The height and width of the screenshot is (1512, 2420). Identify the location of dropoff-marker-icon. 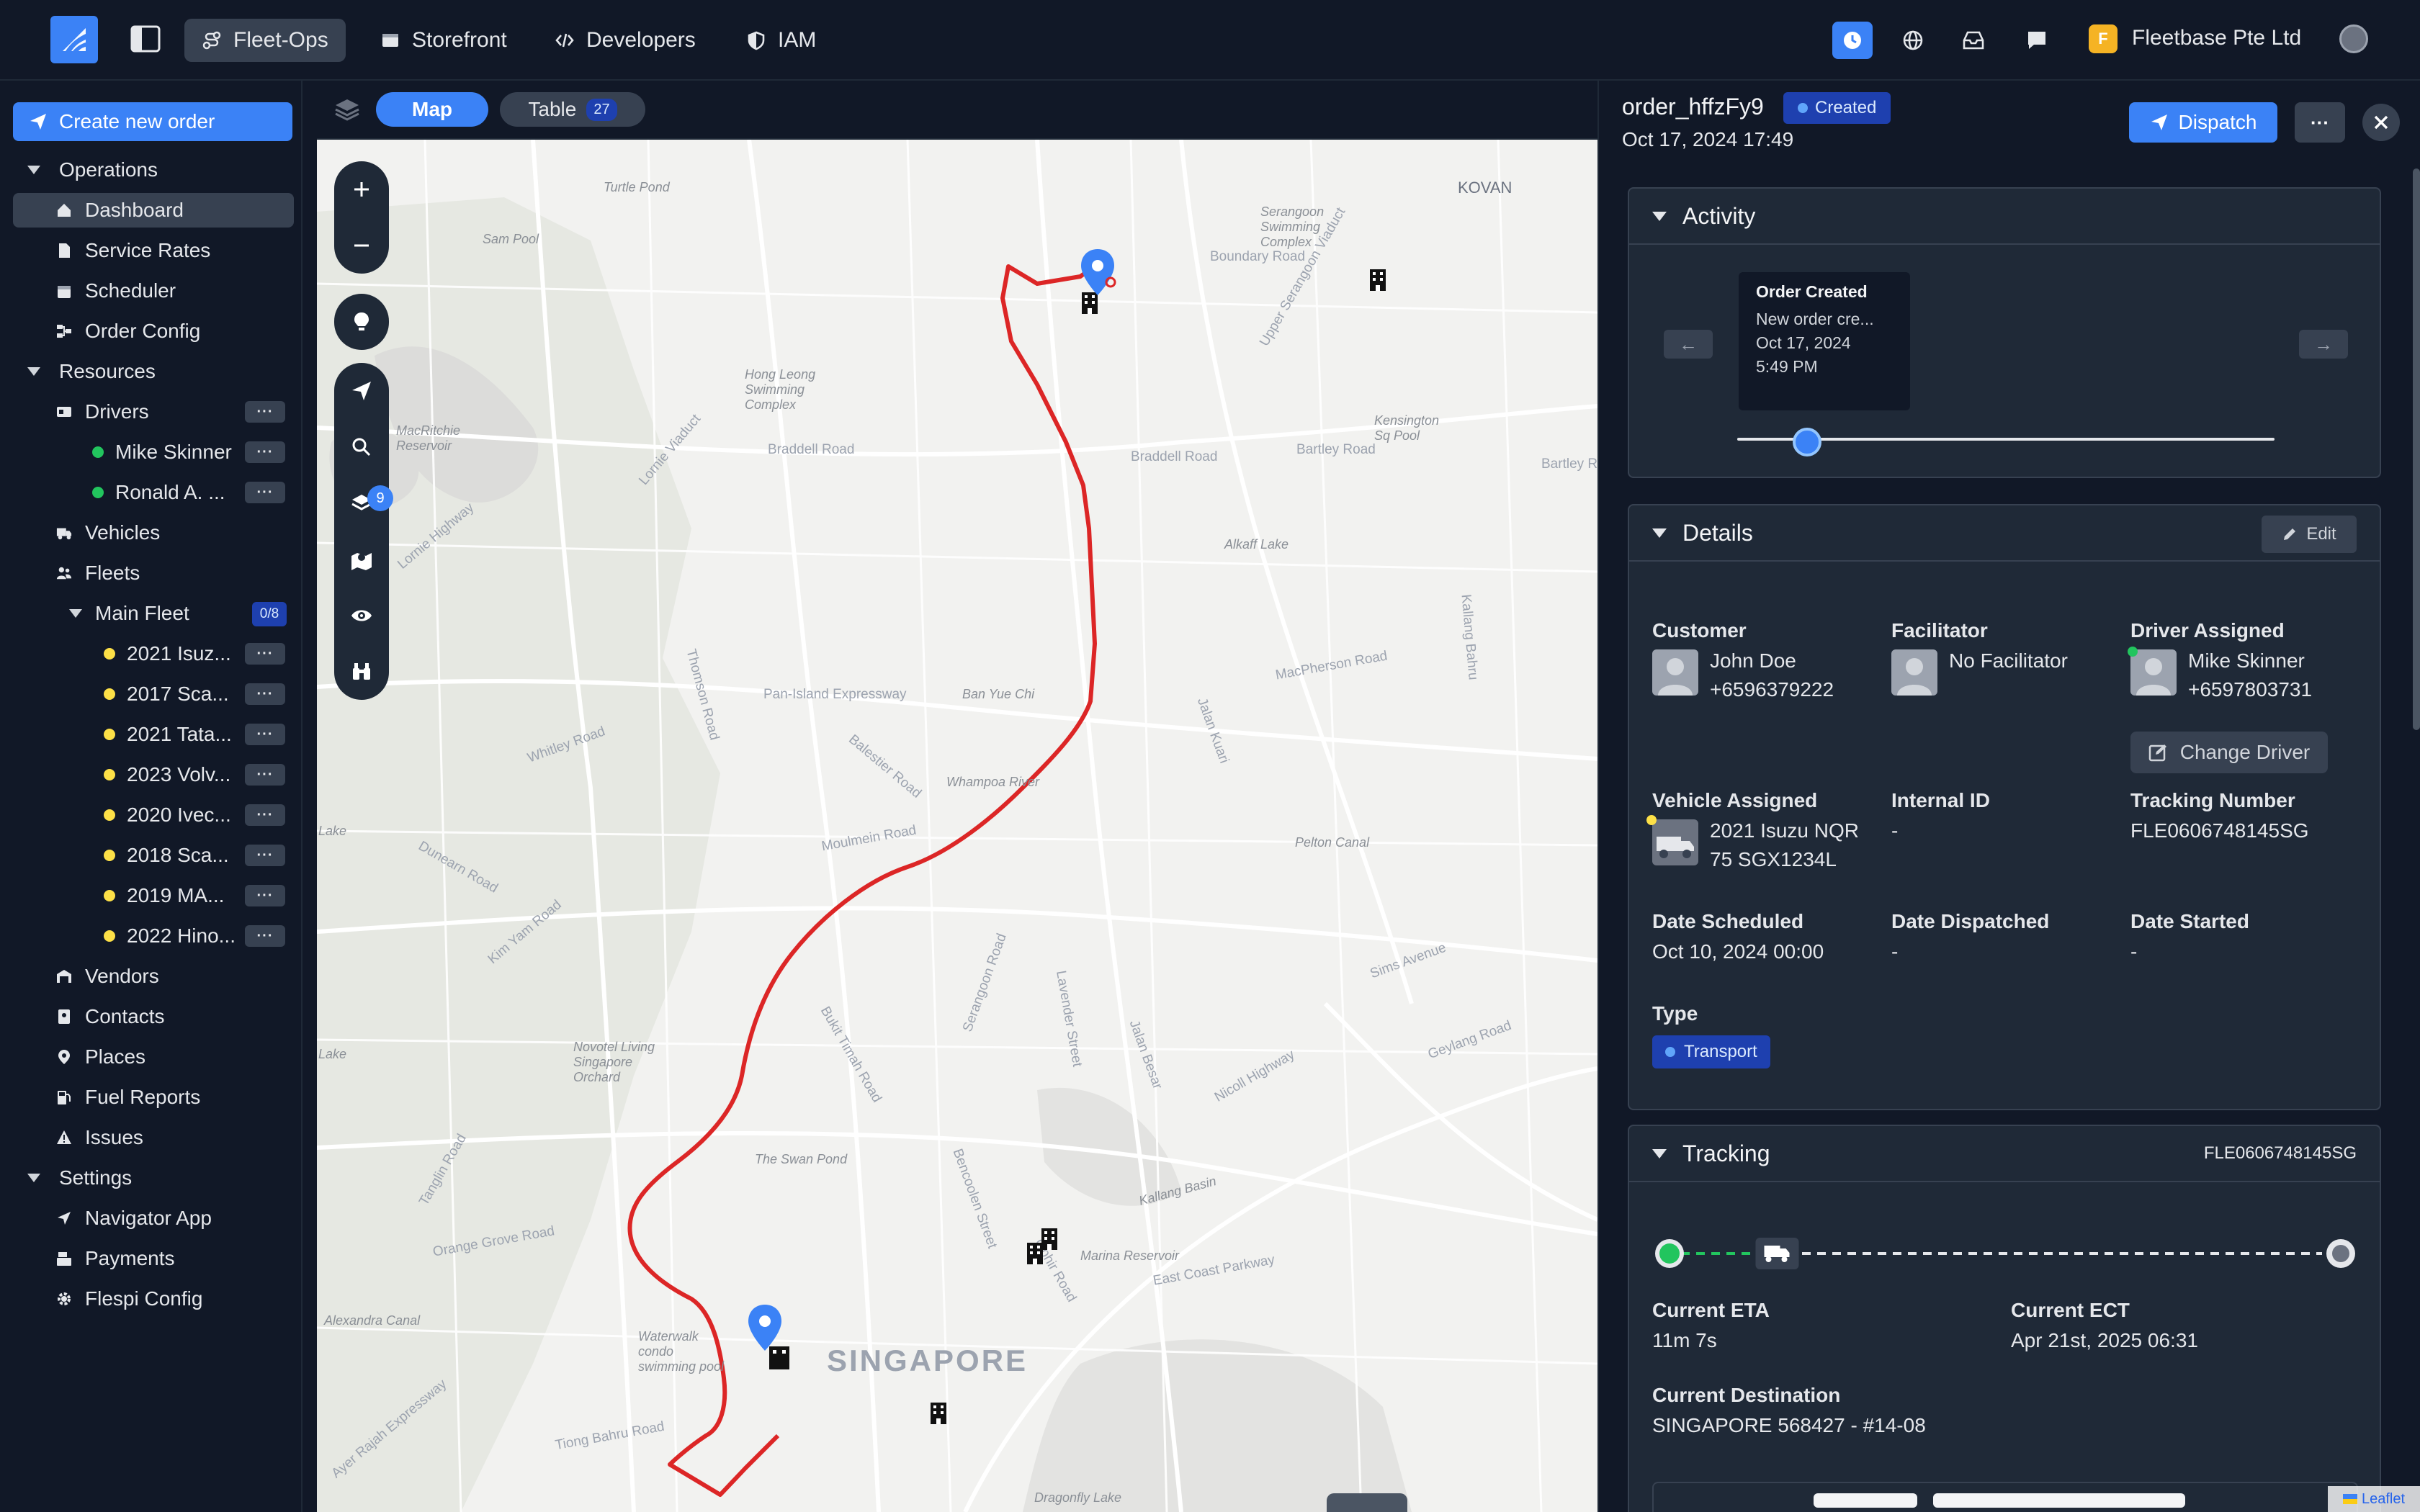
(765, 1328).